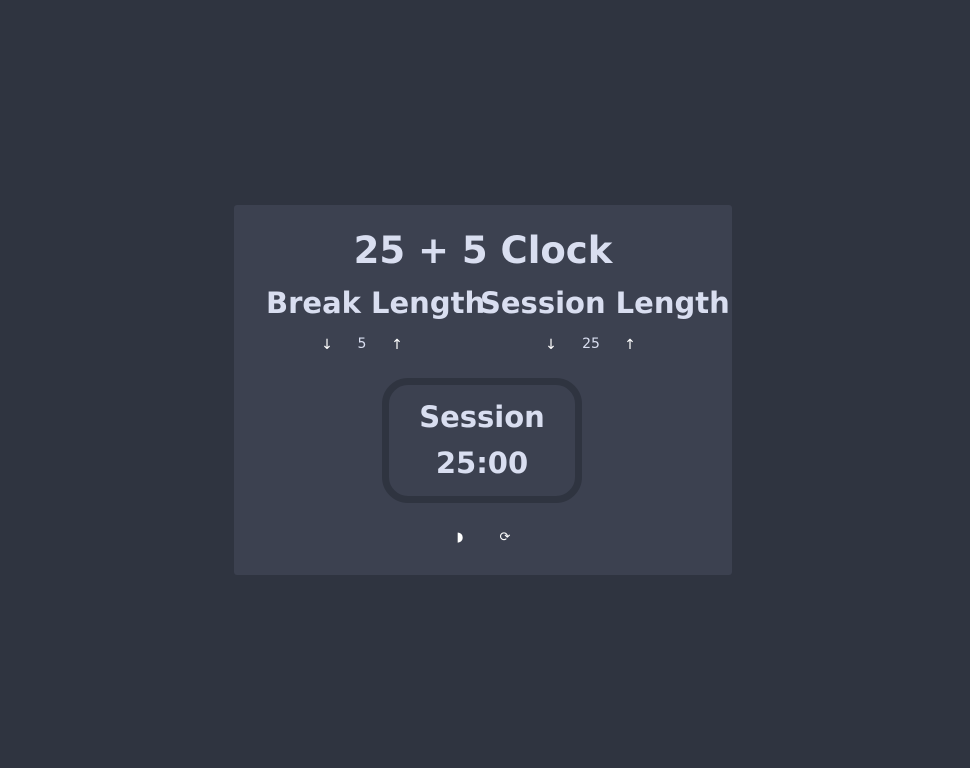 The height and width of the screenshot is (768, 970). Describe the element at coordinates (482, 463) in the screenshot. I see `time-left: 25:00` at that location.